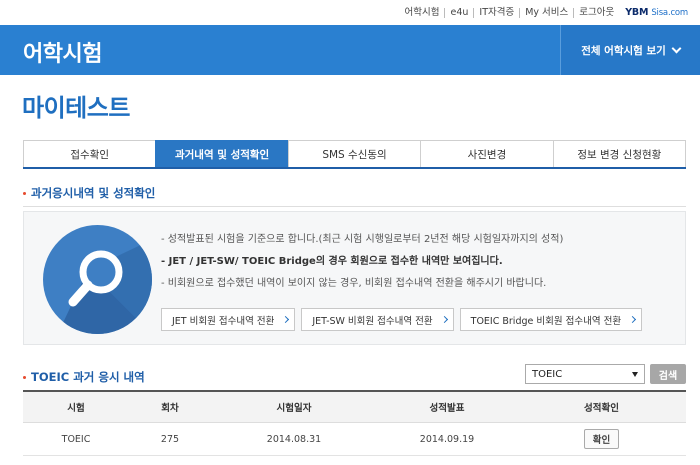 The width and height of the screenshot is (700, 465). I want to click on column-header: 회차, so click(170, 408).